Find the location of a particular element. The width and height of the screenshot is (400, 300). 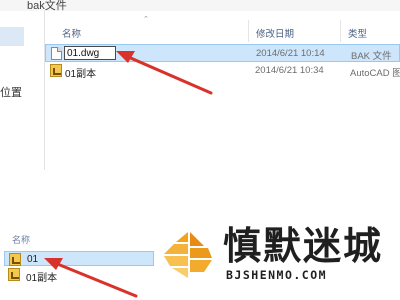

file-type: BAK 文件 is located at coordinates (371, 56).